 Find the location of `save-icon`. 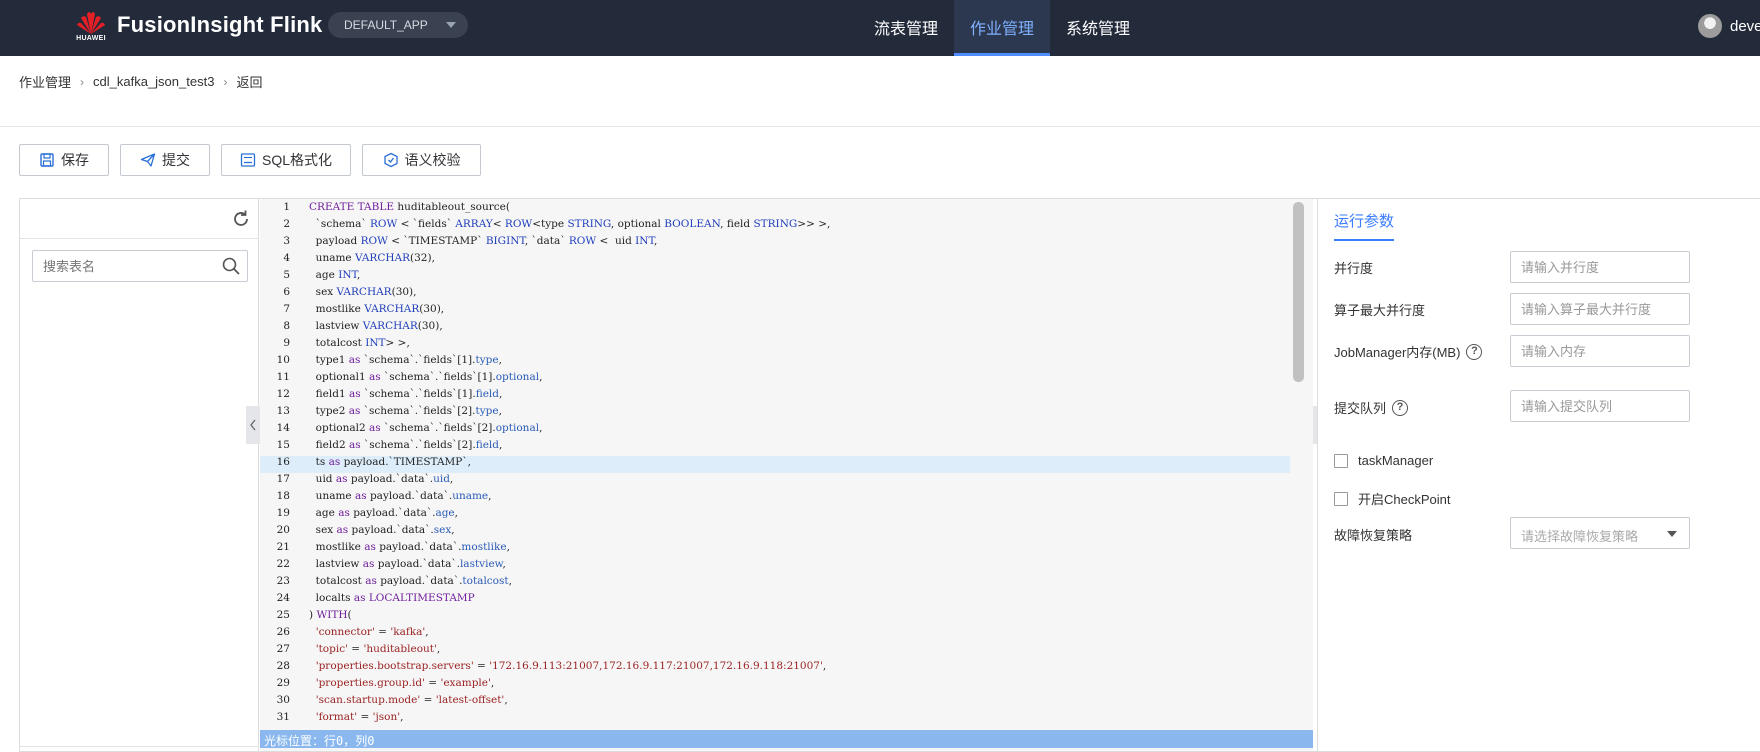

save-icon is located at coordinates (47, 160).